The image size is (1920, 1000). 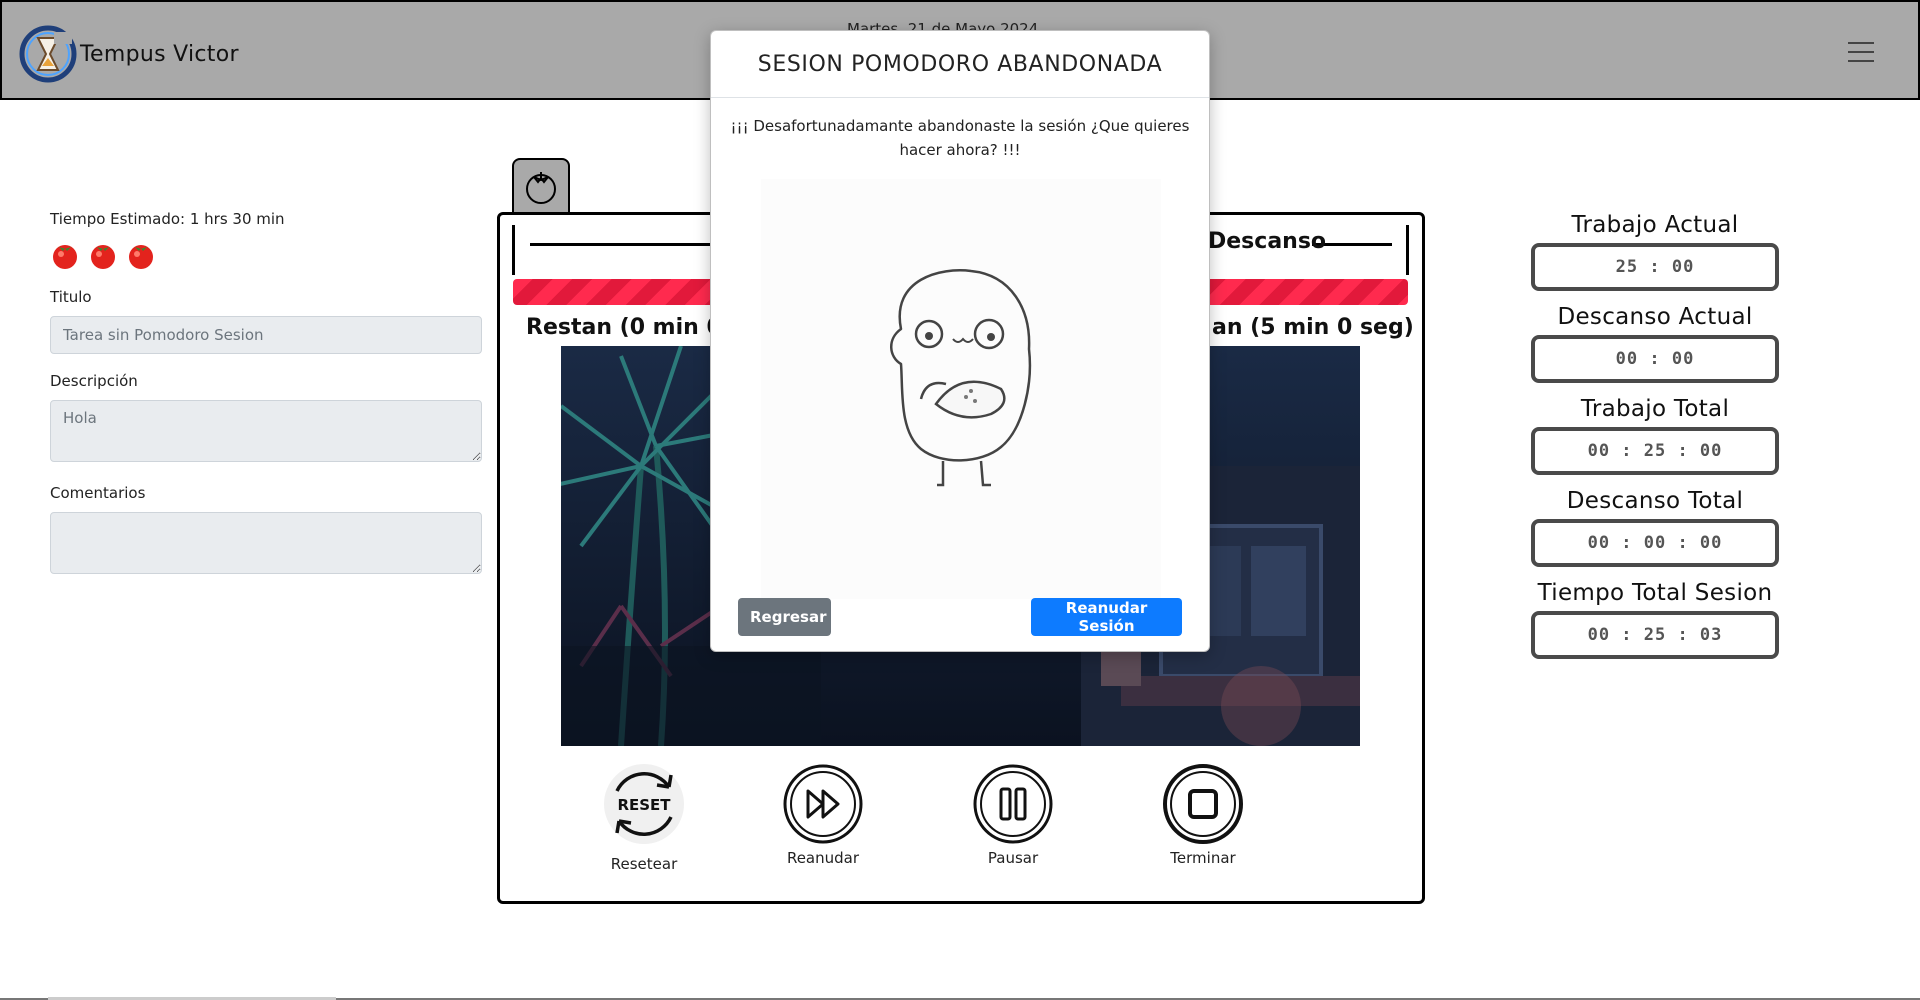 I want to click on modal-header: SESION POMODORO ABANDONADA, so click(x=960, y=64).